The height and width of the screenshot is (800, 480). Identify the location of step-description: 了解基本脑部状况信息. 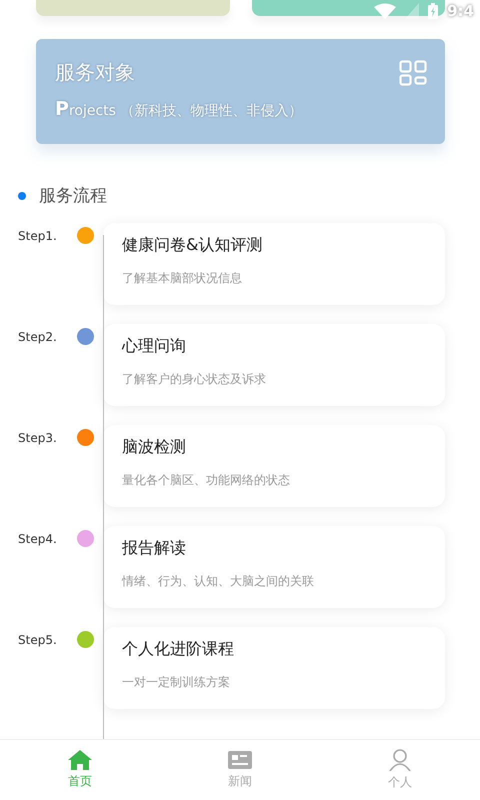
(182, 278).